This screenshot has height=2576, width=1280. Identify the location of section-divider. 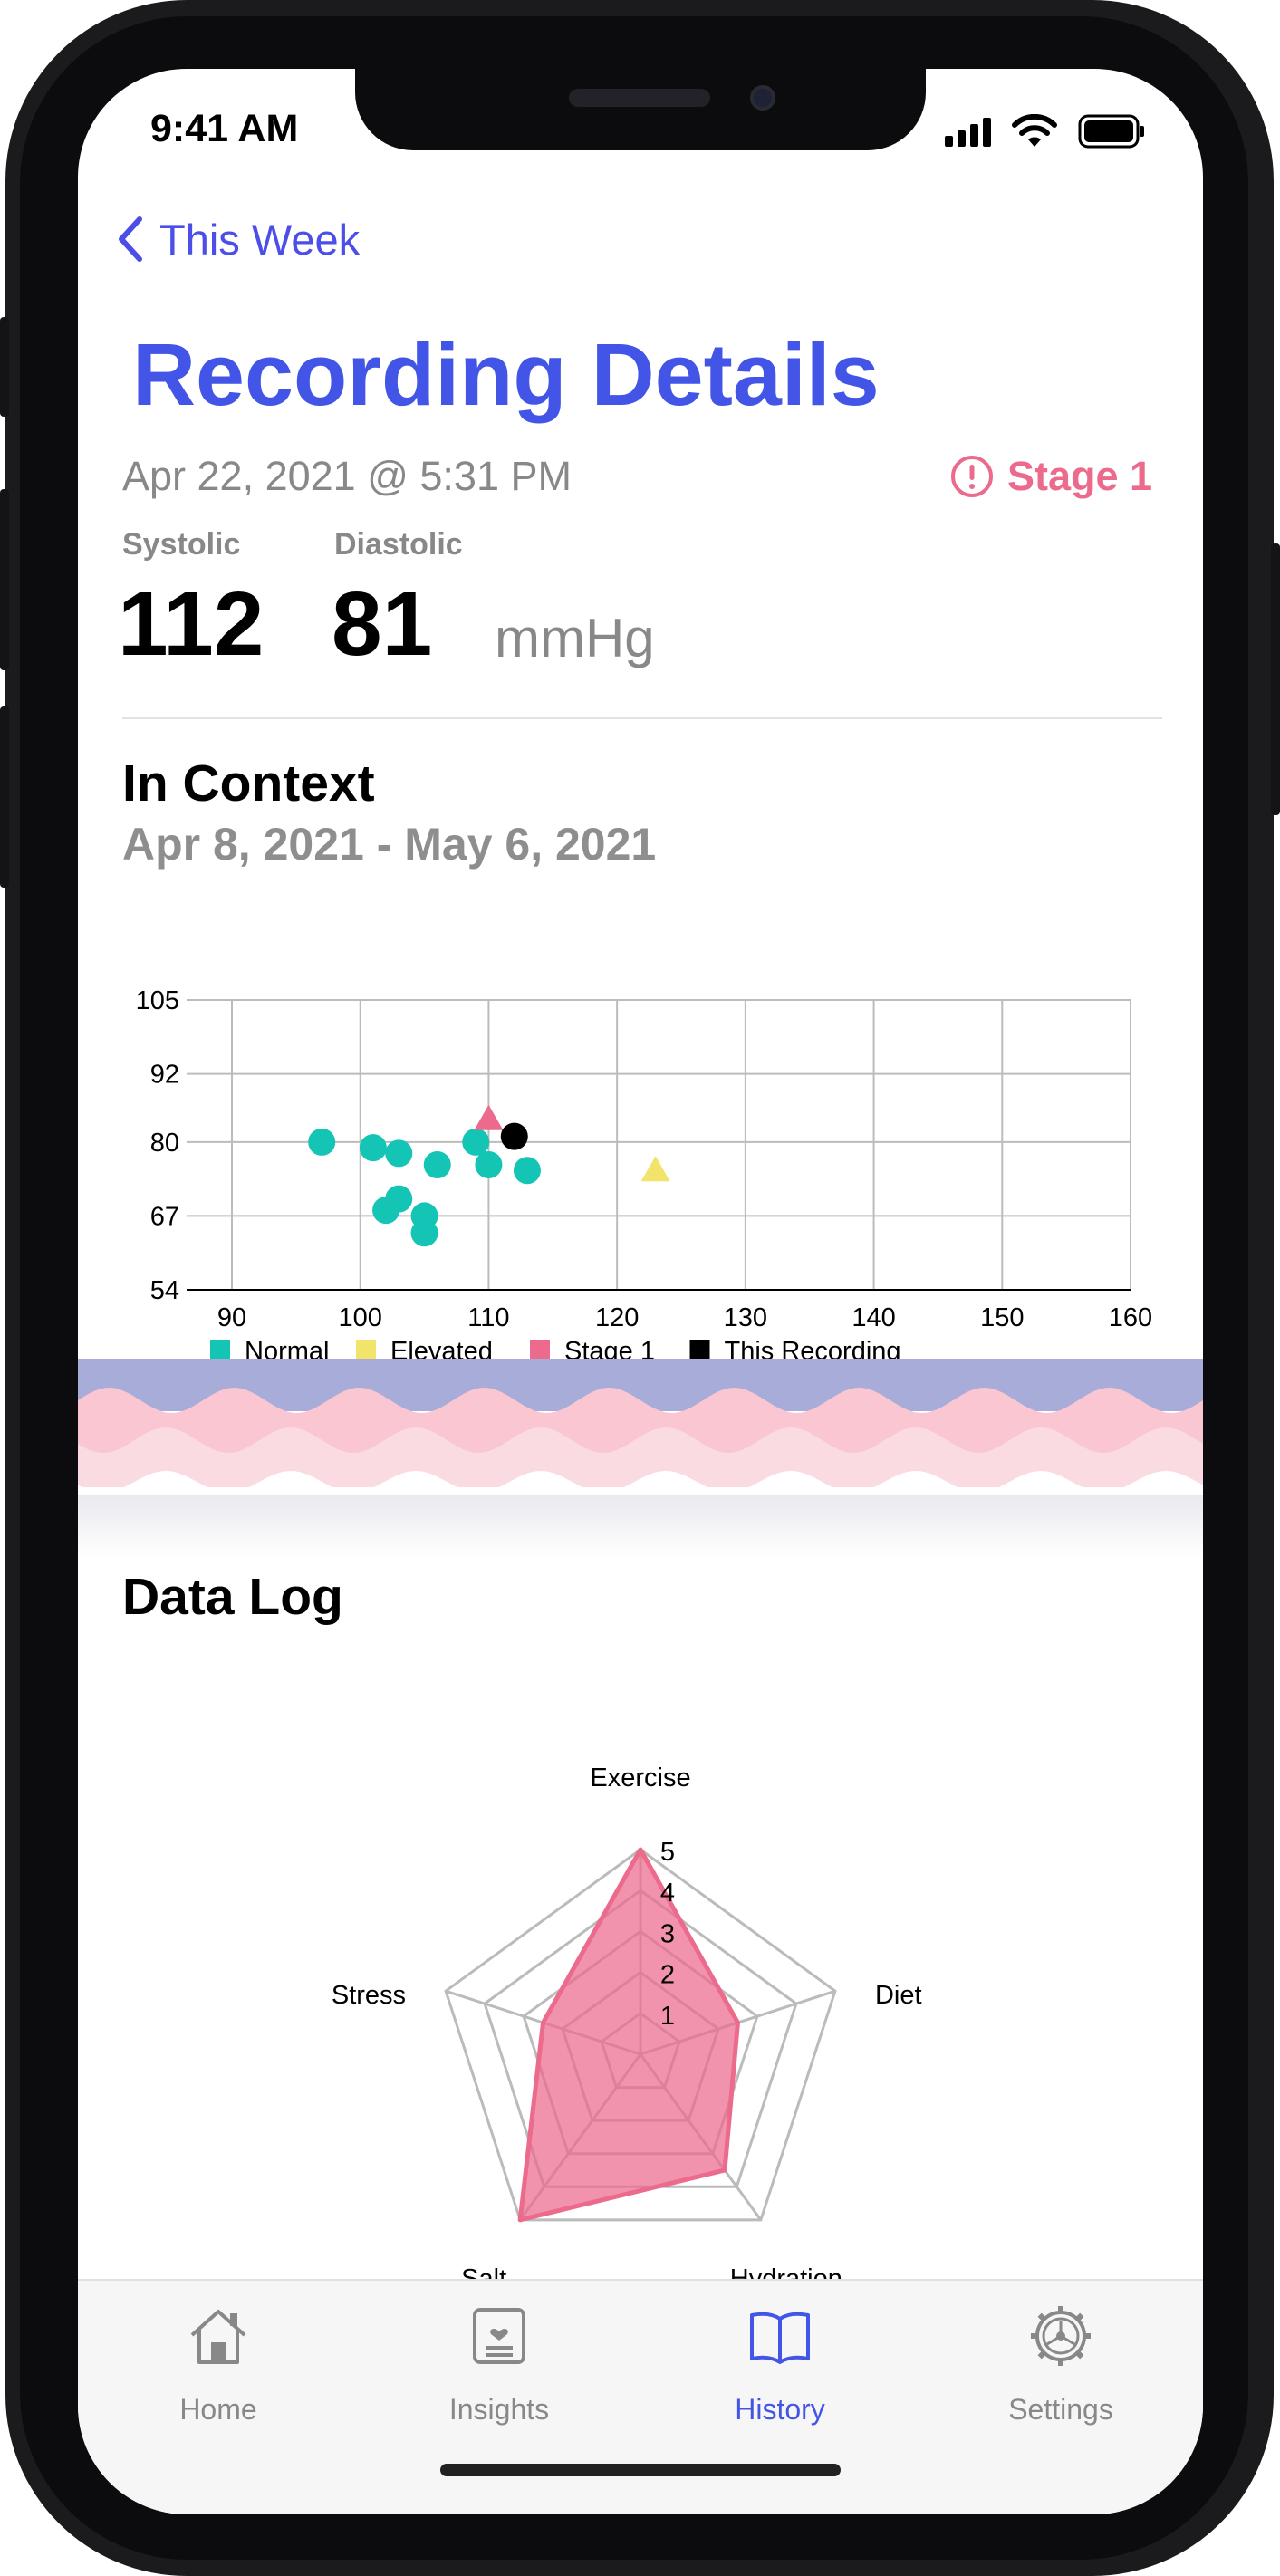
(642, 718).